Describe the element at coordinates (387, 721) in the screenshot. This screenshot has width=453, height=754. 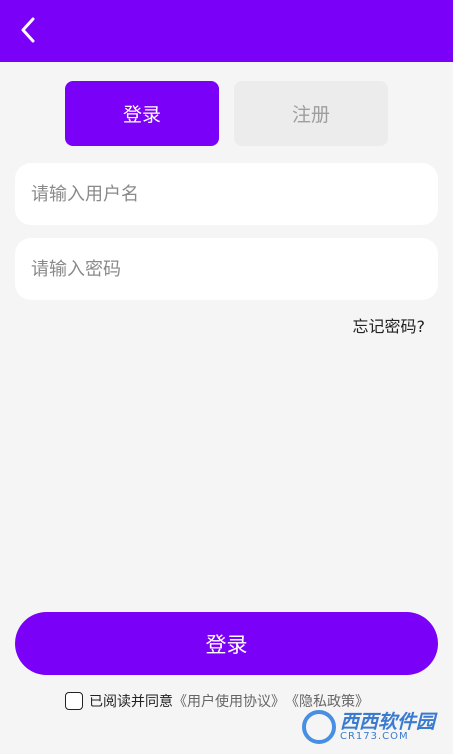
I see `watermark-text: 西西软件园` at that location.